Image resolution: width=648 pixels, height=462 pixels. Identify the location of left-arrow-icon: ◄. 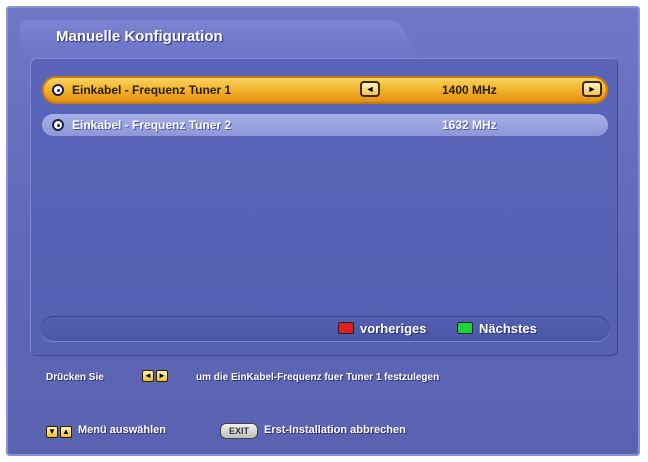
(370, 89).